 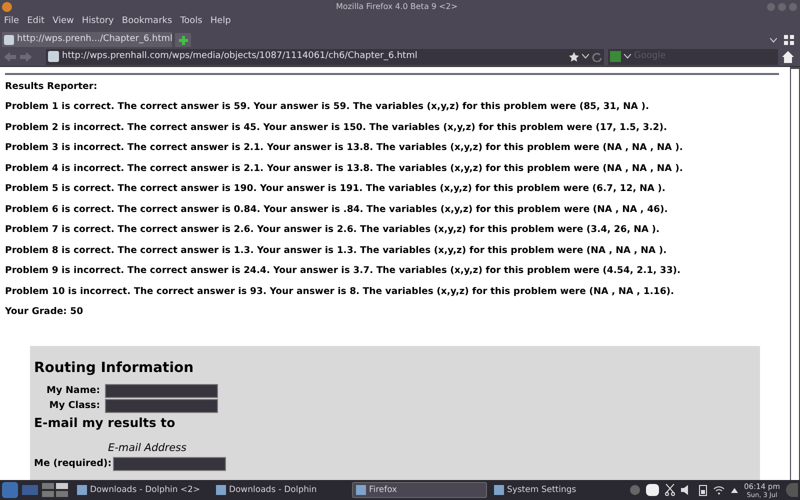 I want to click on result-line: Problem 8 is correct. The correct answer is 1.3. Your answer is 1.3. The variables (x,y,z) for this problem were (NA , NA , NA )., so click(x=336, y=251).